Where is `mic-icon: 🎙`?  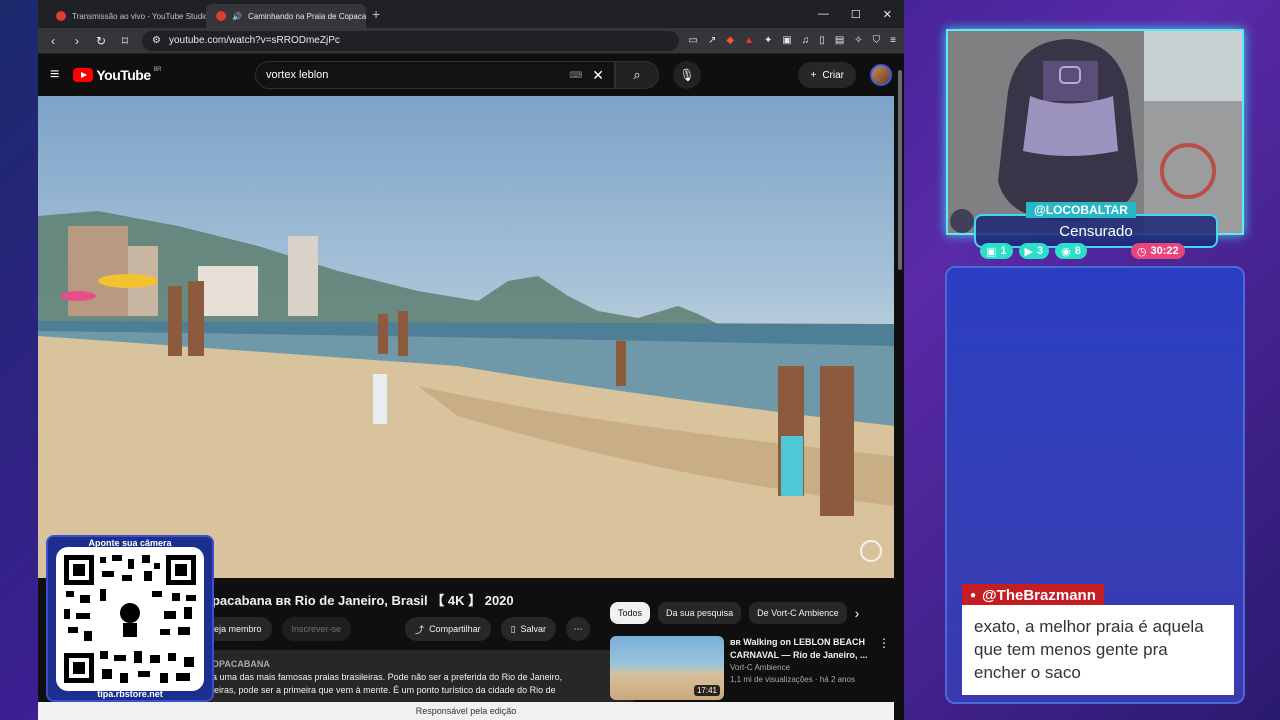 mic-icon: 🎙 is located at coordinates (687, 75).